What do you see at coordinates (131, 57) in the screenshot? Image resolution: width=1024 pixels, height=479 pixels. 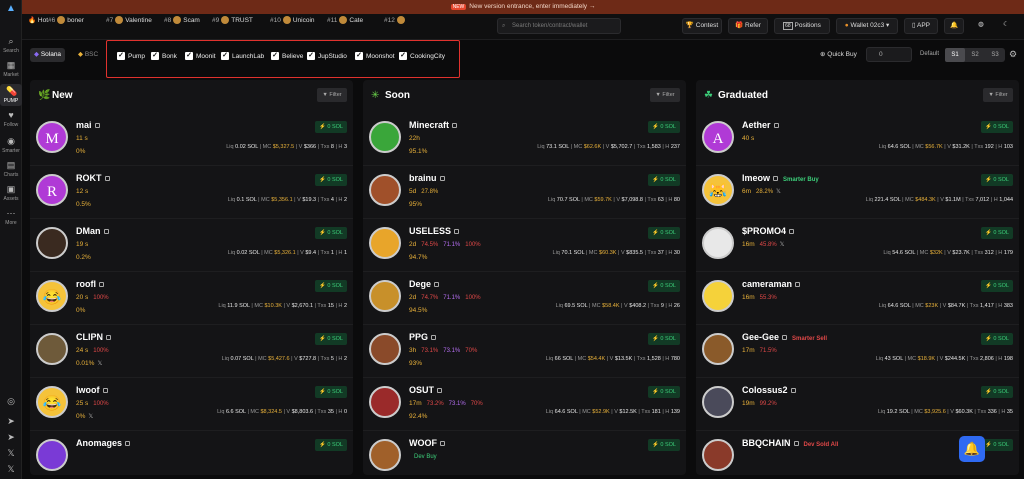 I see `launchpad-checkbox-pump: ✓ Pump` at bounding box center [131, 57].